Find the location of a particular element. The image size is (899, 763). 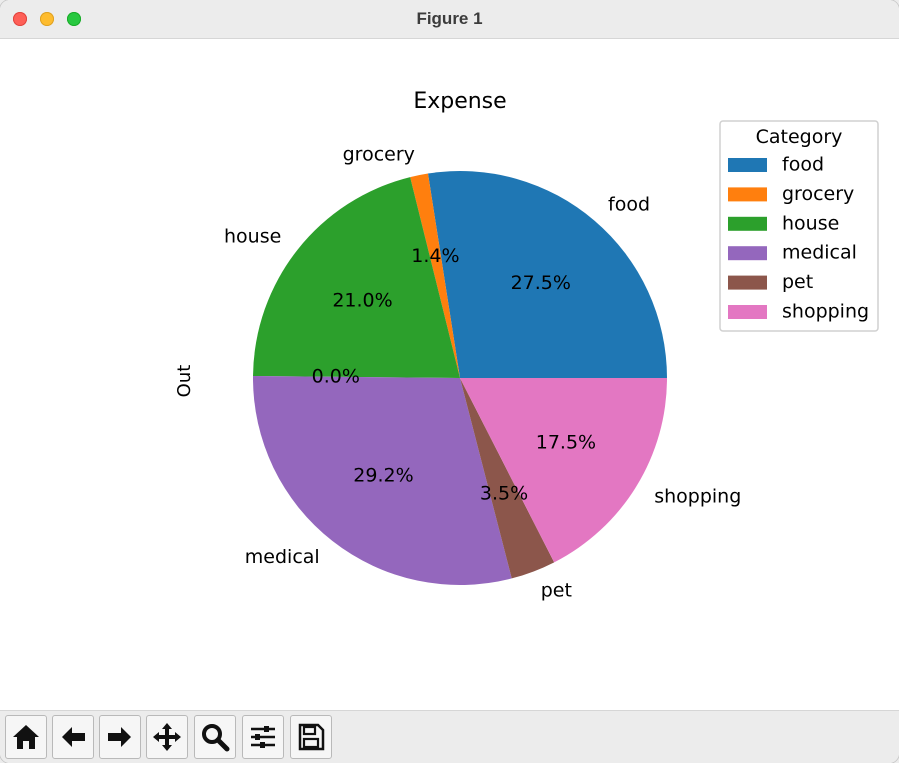

save-button is located at coordinates (311, 737).